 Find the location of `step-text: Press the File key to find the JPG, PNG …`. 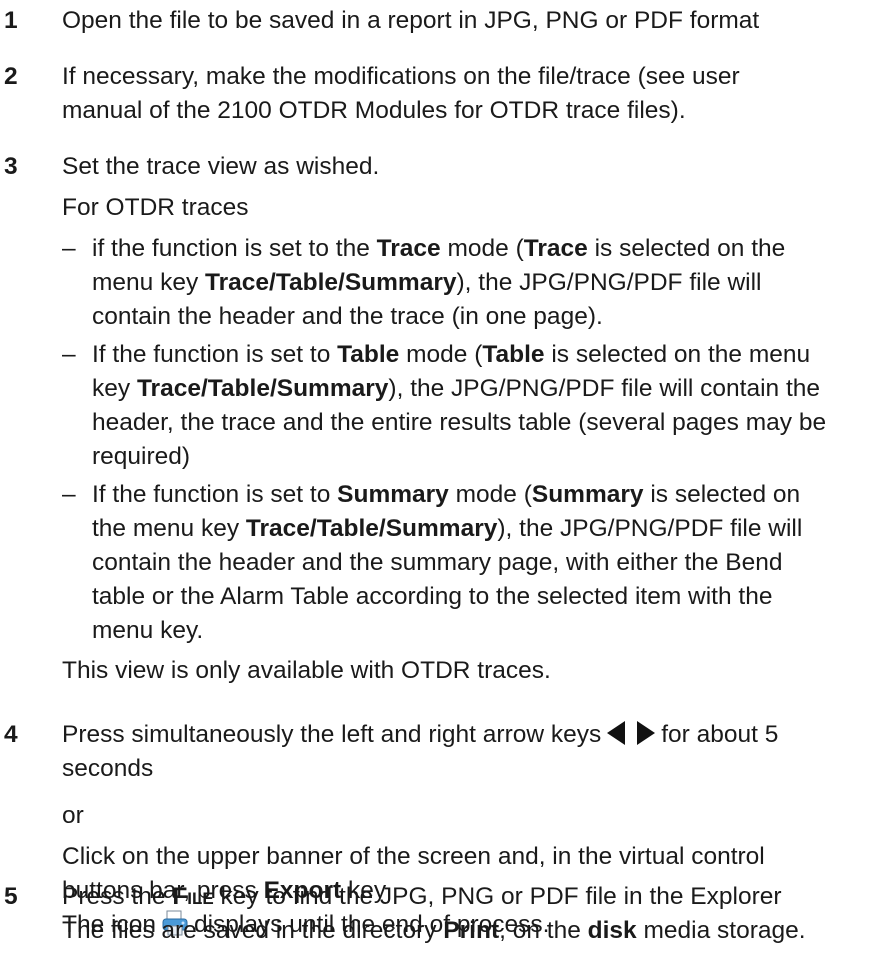

step-text: Press the File key to find the JPG, PNG … is located at coordinates (434, 913).